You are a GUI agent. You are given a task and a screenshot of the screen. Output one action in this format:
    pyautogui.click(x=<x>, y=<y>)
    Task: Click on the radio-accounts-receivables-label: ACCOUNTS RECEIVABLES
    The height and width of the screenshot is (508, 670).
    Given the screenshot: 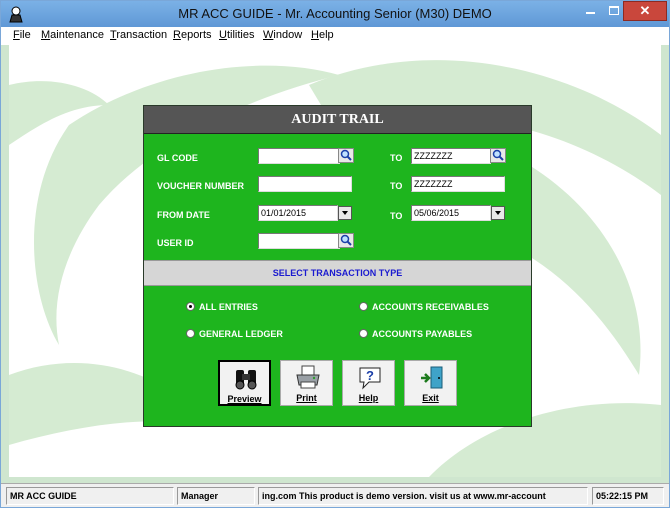 What is the action you would take?
    pyautogui.click(x=430, y=307)
    